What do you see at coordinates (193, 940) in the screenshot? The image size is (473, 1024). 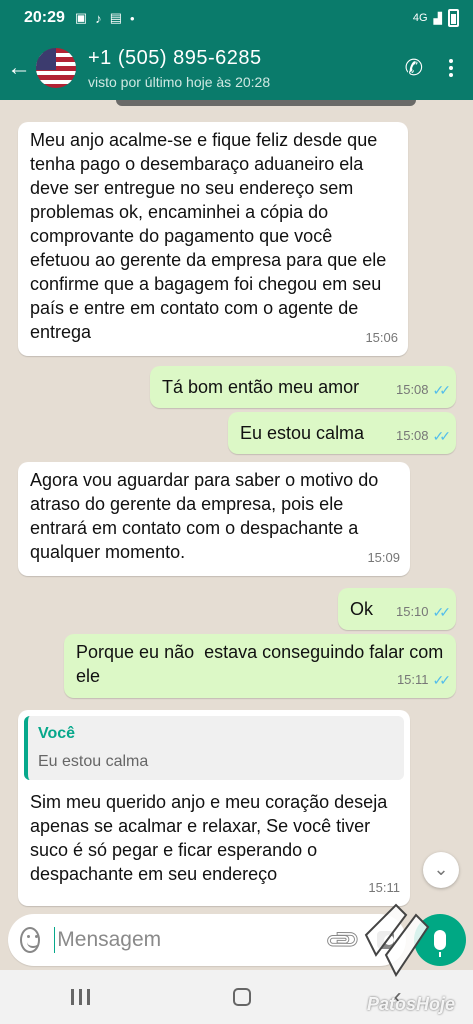 I see `message-input` at bounding box center [193, 940].